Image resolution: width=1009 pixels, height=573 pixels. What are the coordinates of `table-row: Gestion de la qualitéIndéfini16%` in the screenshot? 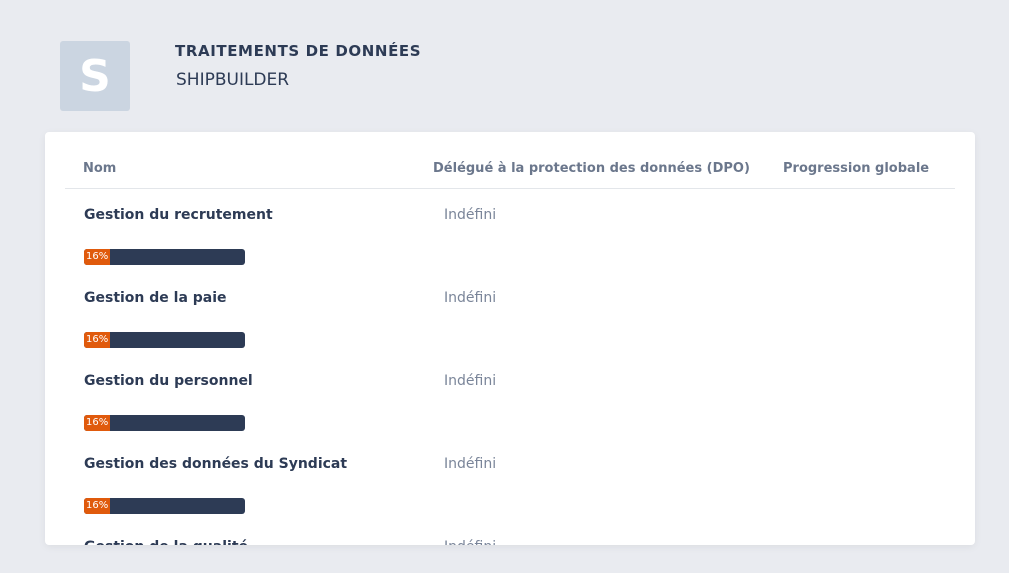 It's located at (510, 504).